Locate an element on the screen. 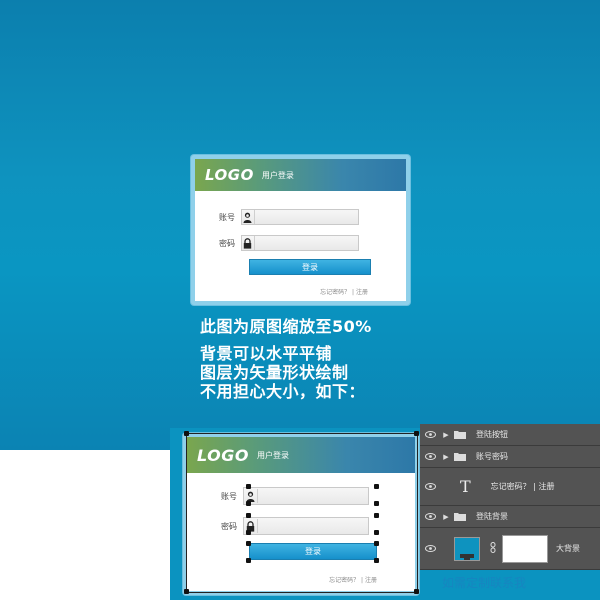 The height and width of the screenshot is (600, 600). dialog-title: 用户登录 is located at coordinates (277, 175).